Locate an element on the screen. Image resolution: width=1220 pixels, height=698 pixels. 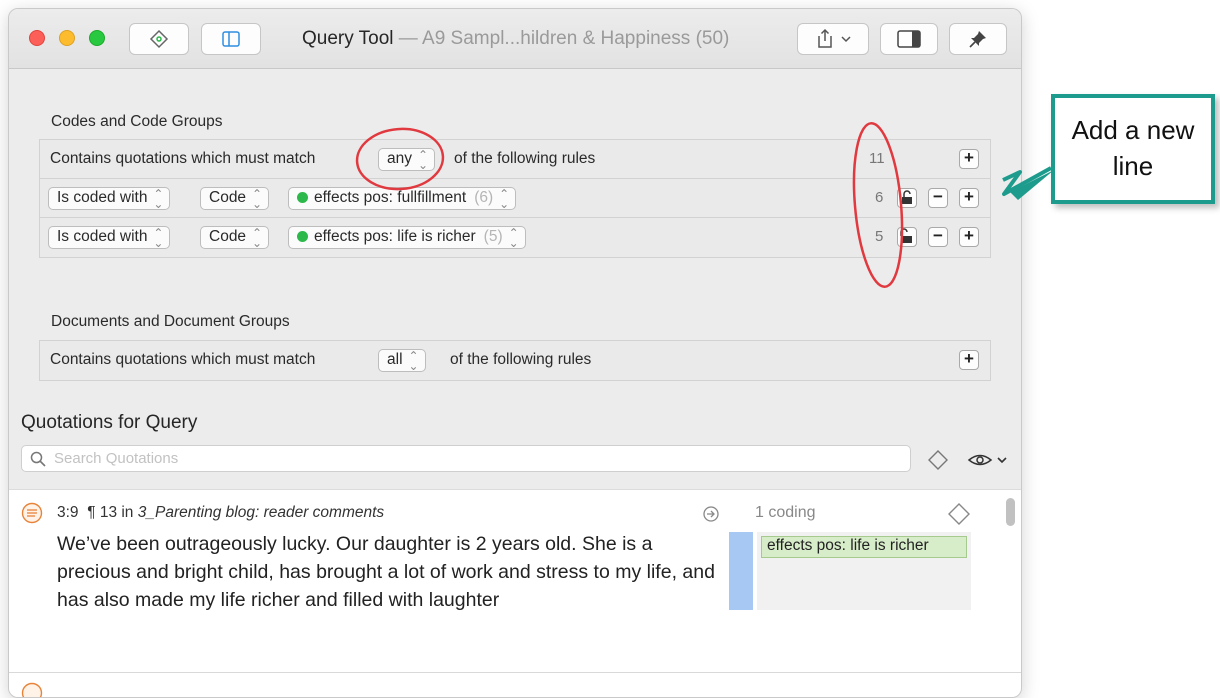
callout-box: Add a new line is located at coordinates (1133, 149).